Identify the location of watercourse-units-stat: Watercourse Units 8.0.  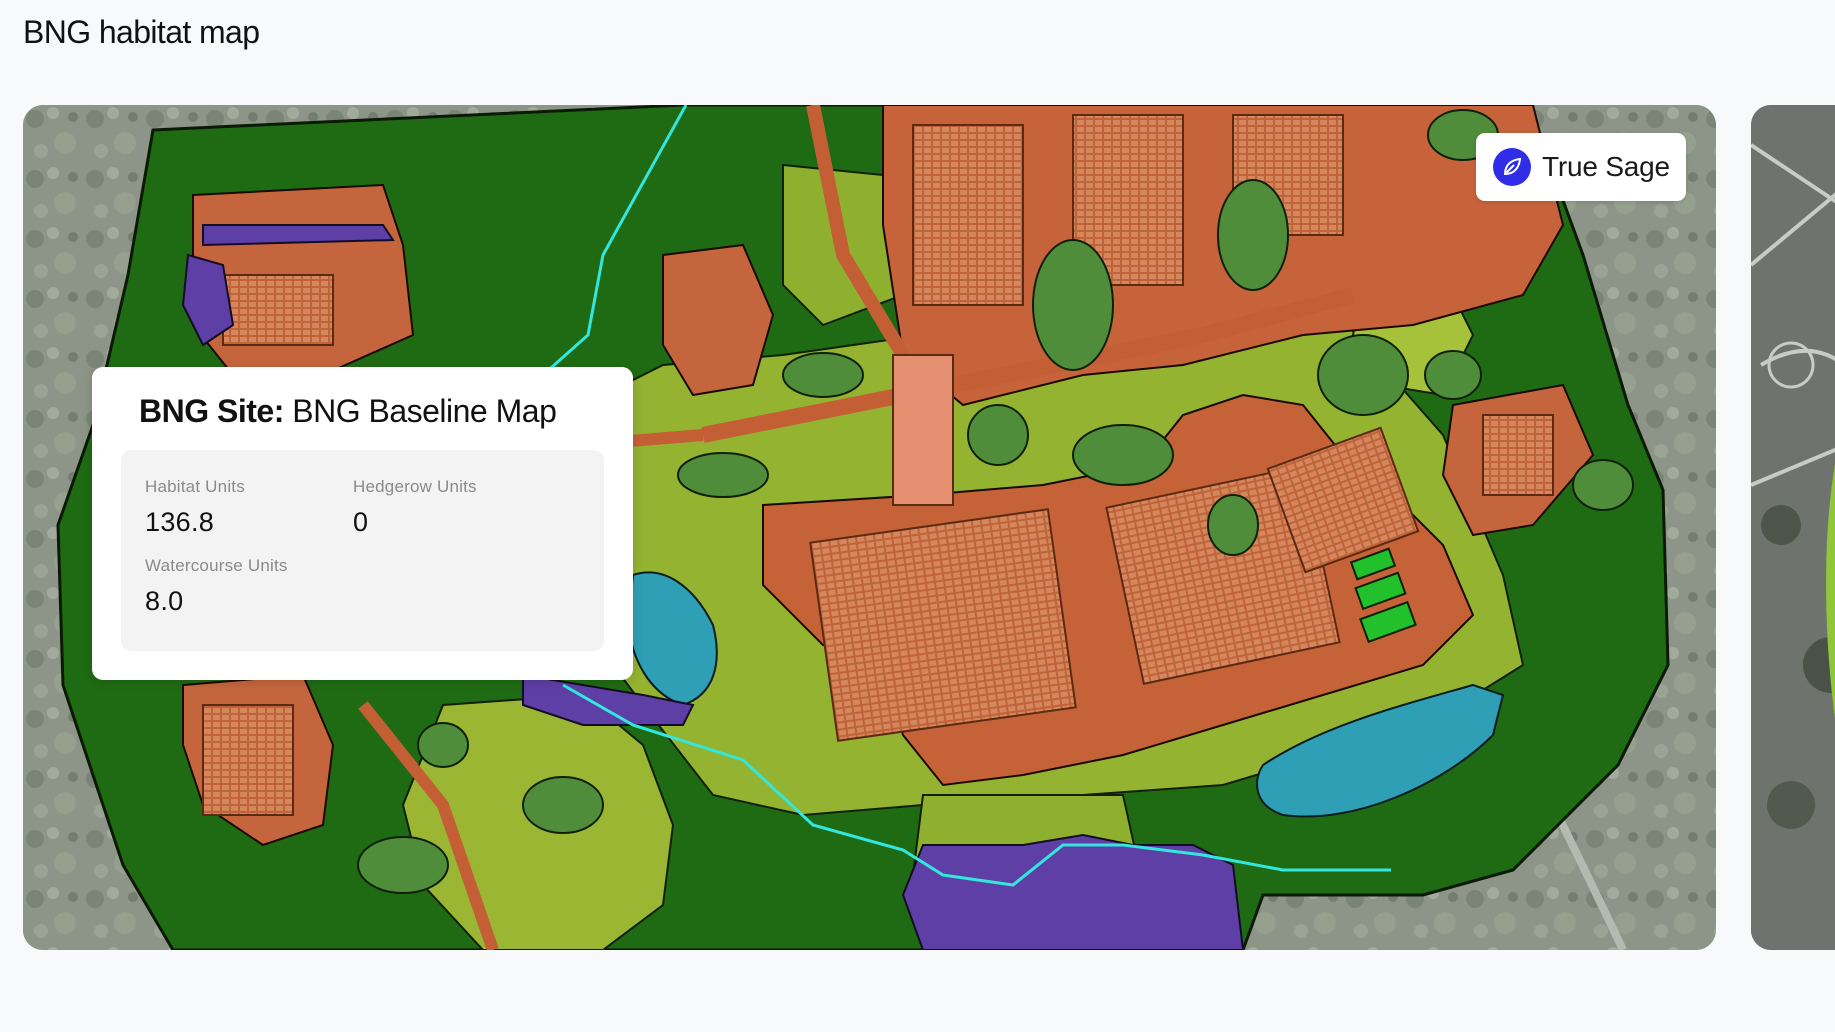
(216, 586).